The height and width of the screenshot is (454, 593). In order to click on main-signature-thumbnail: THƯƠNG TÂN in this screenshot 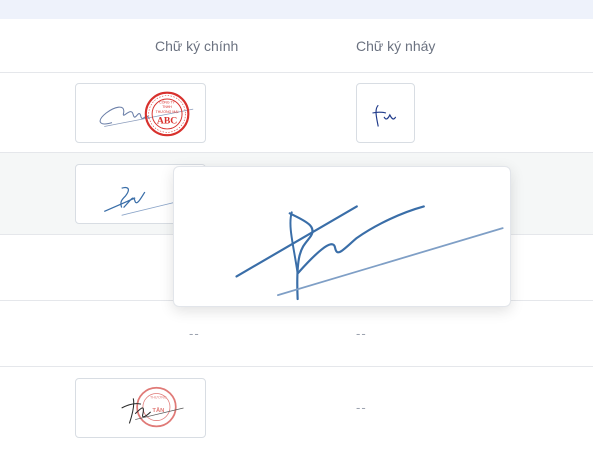, I will do `click(140, 408)`.